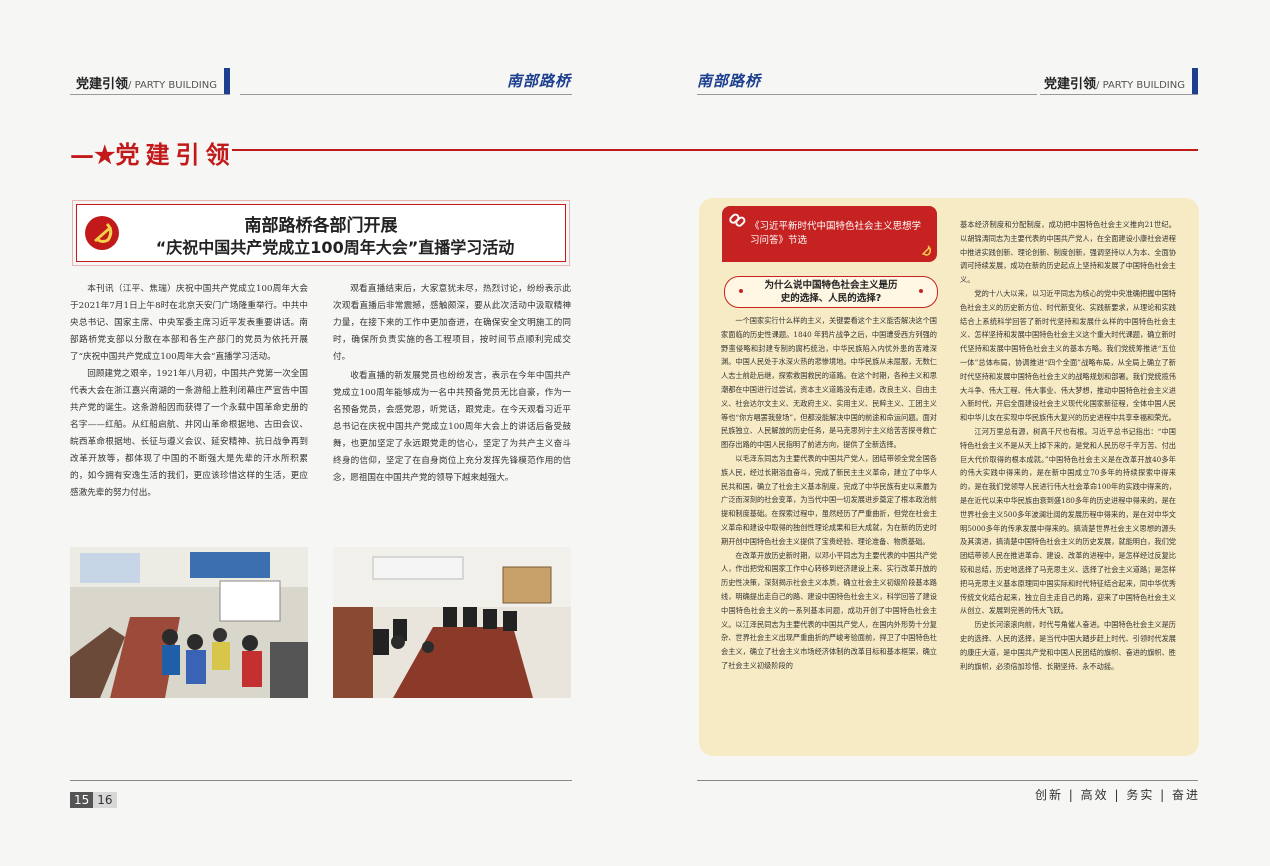 The width and height of the screenshot is (1270, 866). I want to click on excerpt-title-card: 《习近平新时代中国特色社会主义思想学习问答》节选, so click(829, 234).